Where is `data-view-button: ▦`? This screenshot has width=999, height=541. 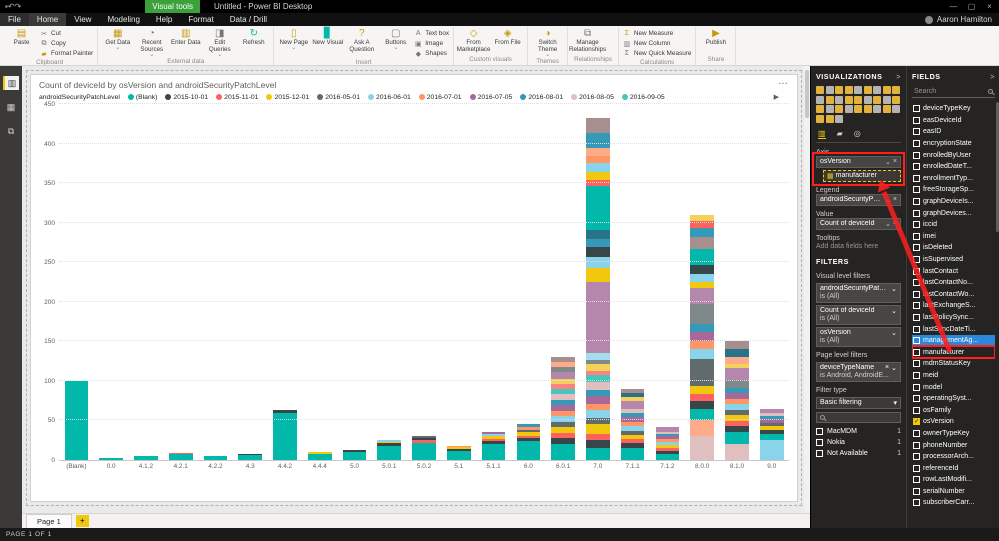
data-view-button: ▦ is located at coordinates (11, 107).